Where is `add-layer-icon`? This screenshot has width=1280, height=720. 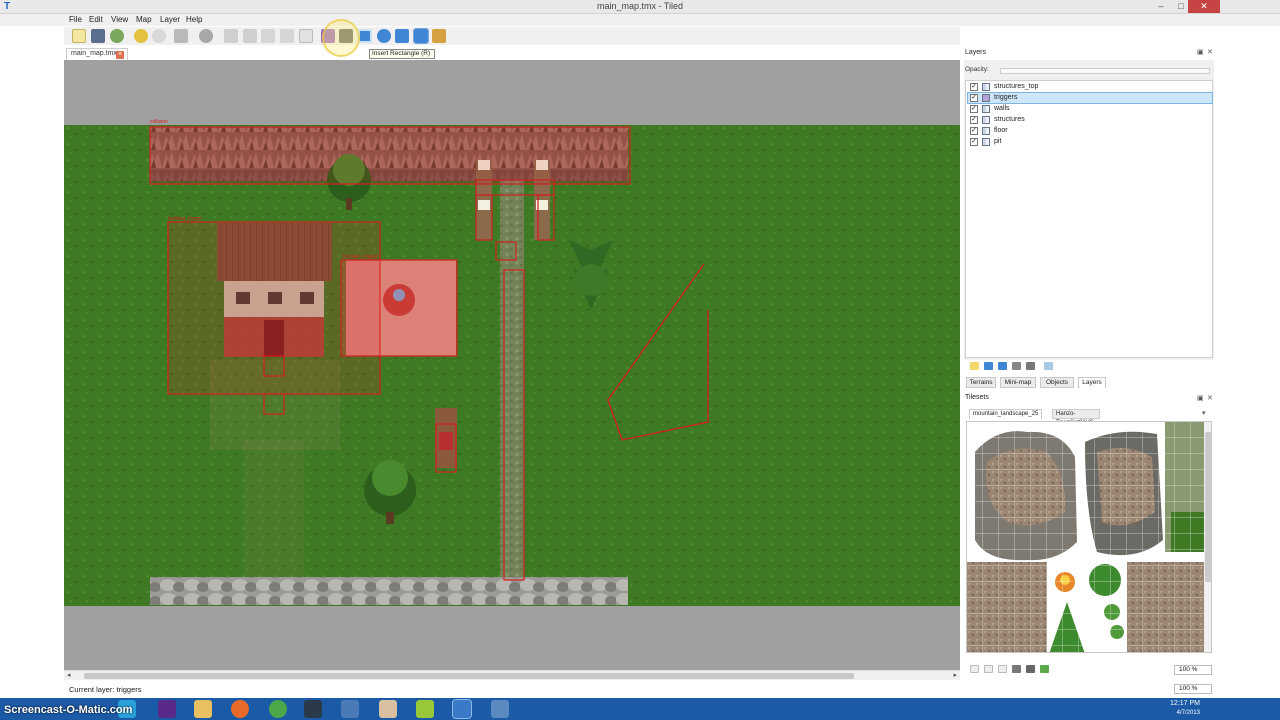
add-layer-icon is located at coordinates (974, 366).